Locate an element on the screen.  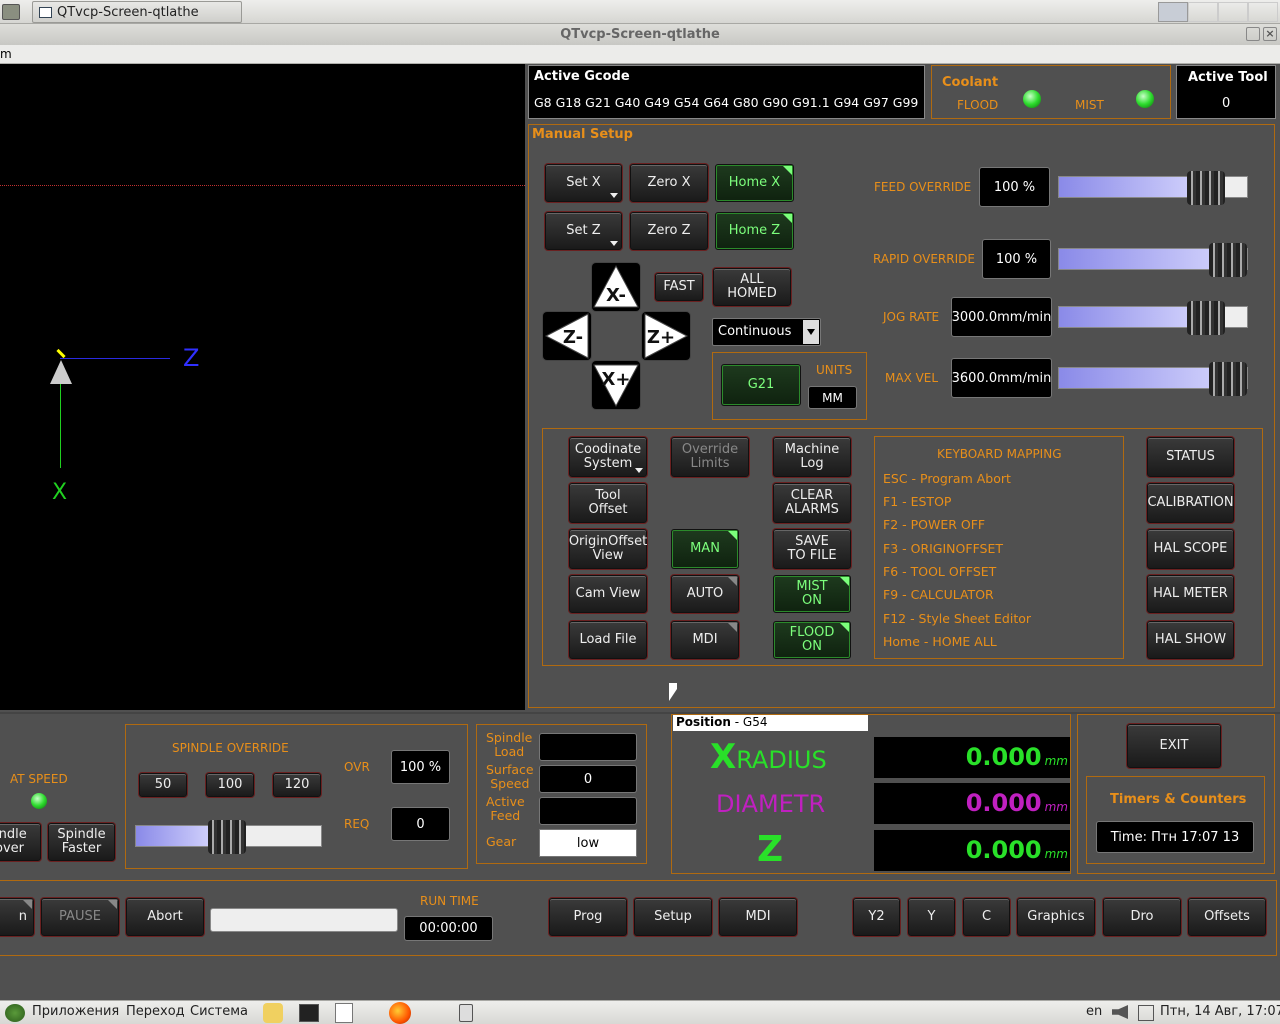
ovr-value: 100 % is located at coordinates (420, 767).